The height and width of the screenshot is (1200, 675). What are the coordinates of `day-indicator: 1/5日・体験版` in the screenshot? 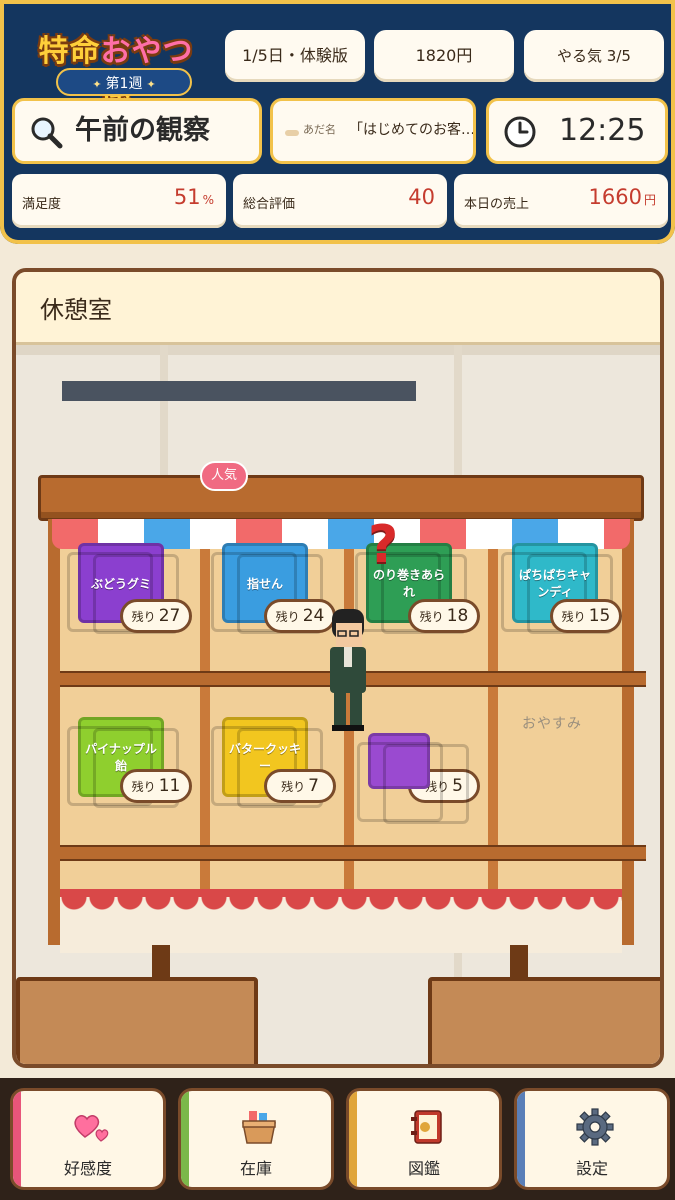 It's located at (295, 56).